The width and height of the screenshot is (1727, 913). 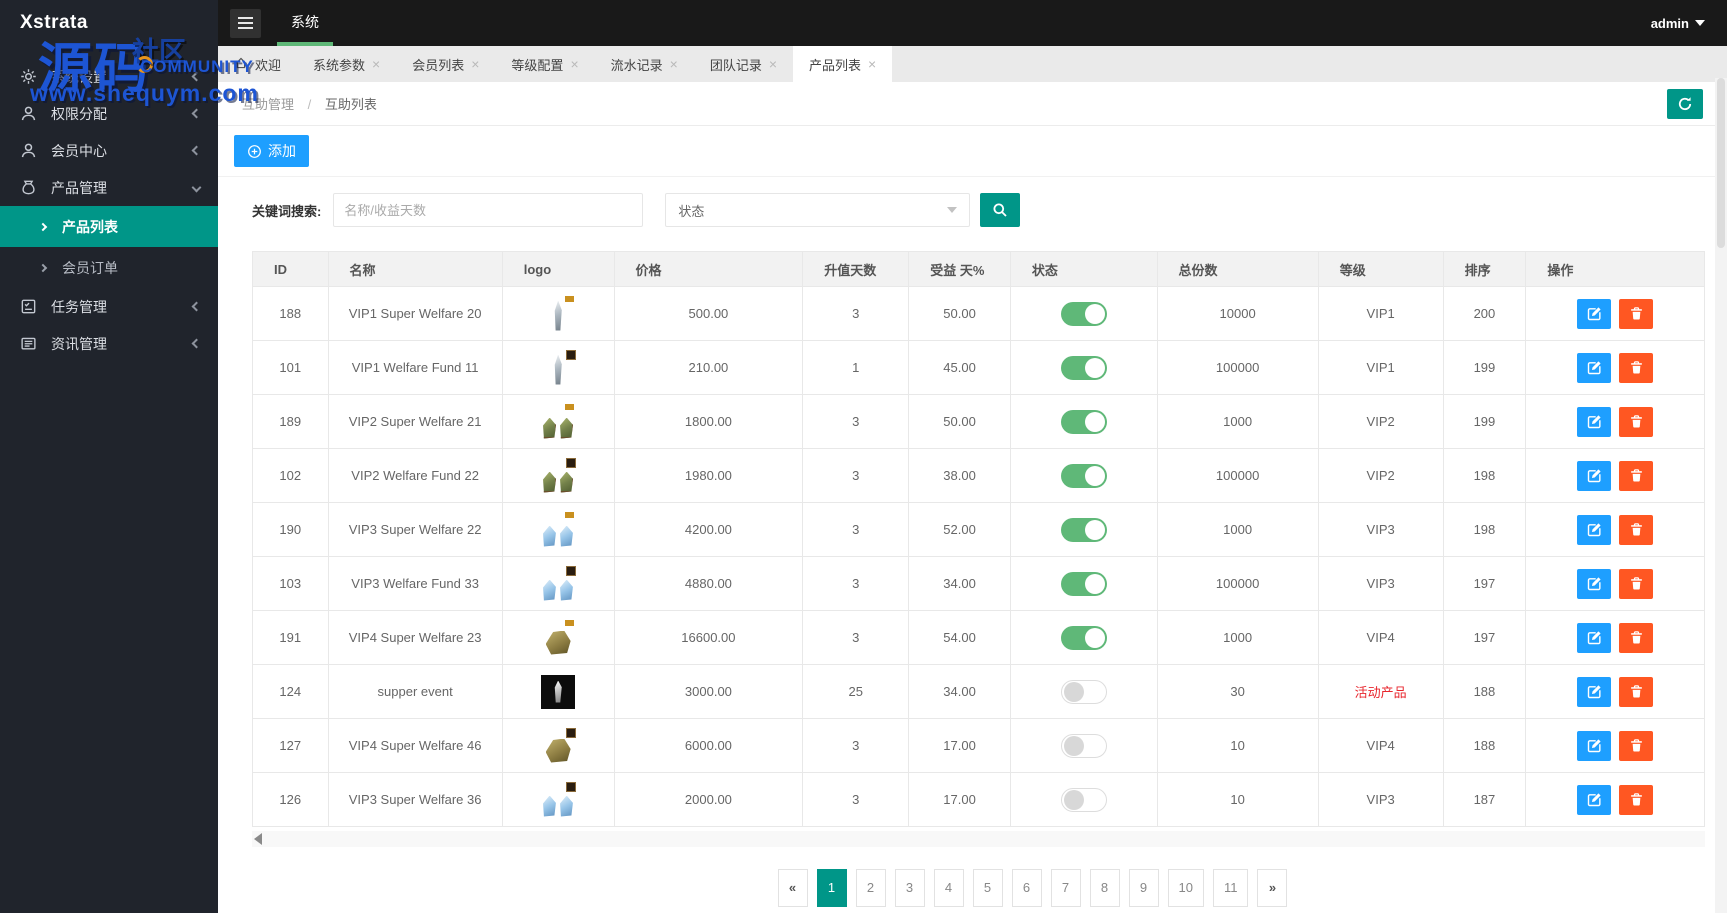 What do you see at coordinates (109, 76) in the screenshot?
I see `sidebar-item-system-settings: 系统设置` at bounding box center [109, 76].